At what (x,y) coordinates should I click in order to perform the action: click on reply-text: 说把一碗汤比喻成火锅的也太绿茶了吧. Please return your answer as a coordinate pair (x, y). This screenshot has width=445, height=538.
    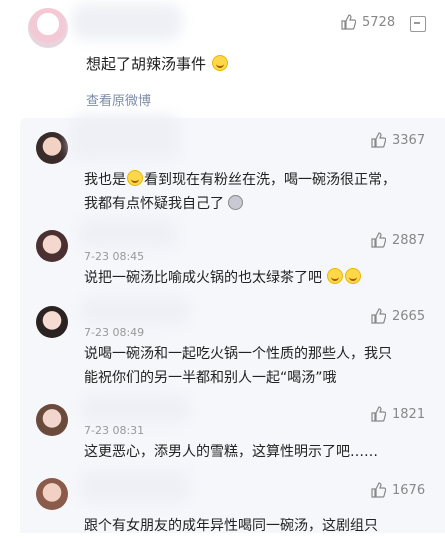
    Looking at the image, I should click on (223, 278).